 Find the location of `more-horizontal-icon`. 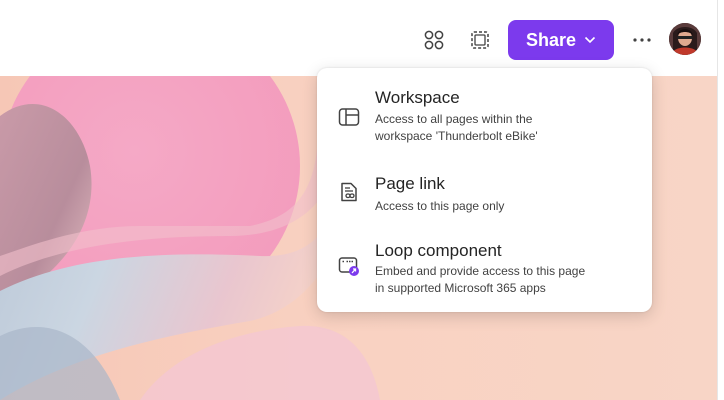

more-horizontal-icon is located at coordinates (642, 40).